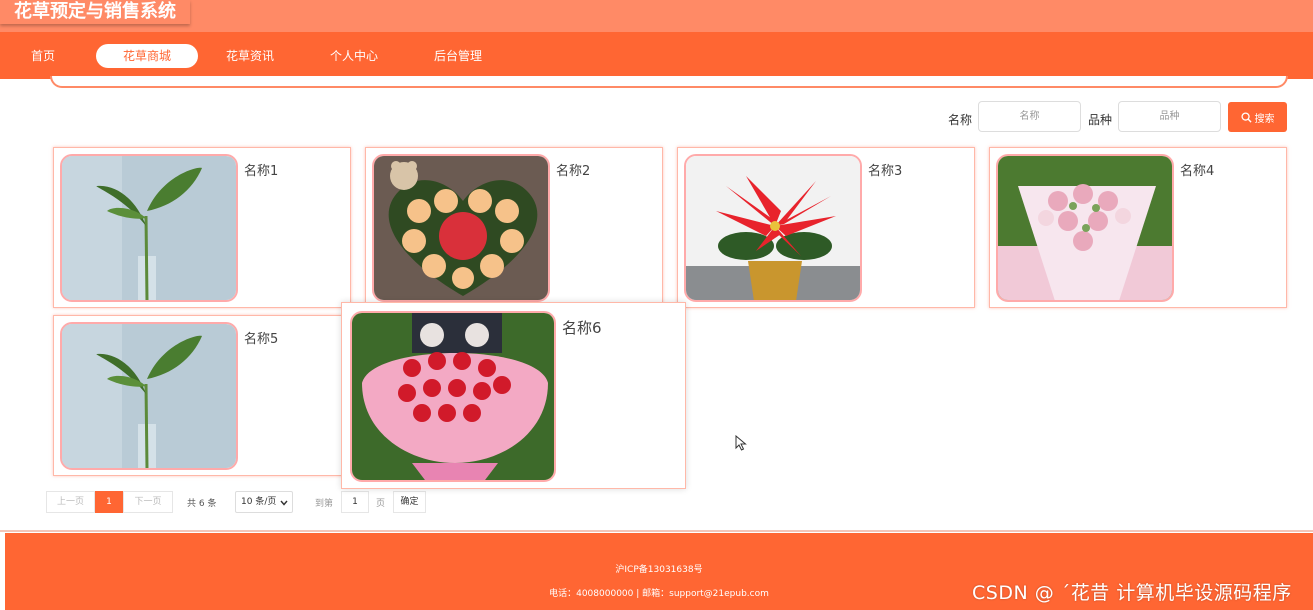  Describe the element at coordinates (381, 504) in the screenshot. I see `page-unit-label: 页` at that location.